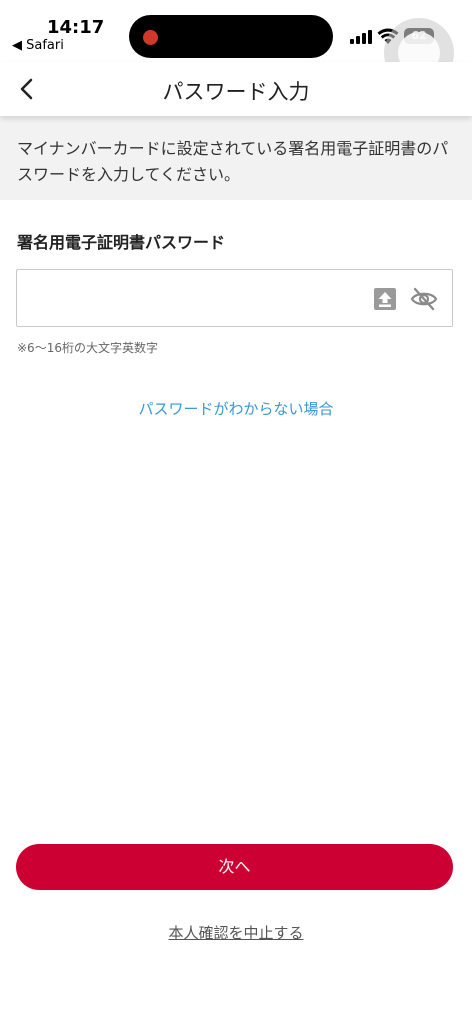 This screenshot has height=1024, width=472. Describe the element at coordinates (234, 298) in the screenshot. I see `password-input` at that location.